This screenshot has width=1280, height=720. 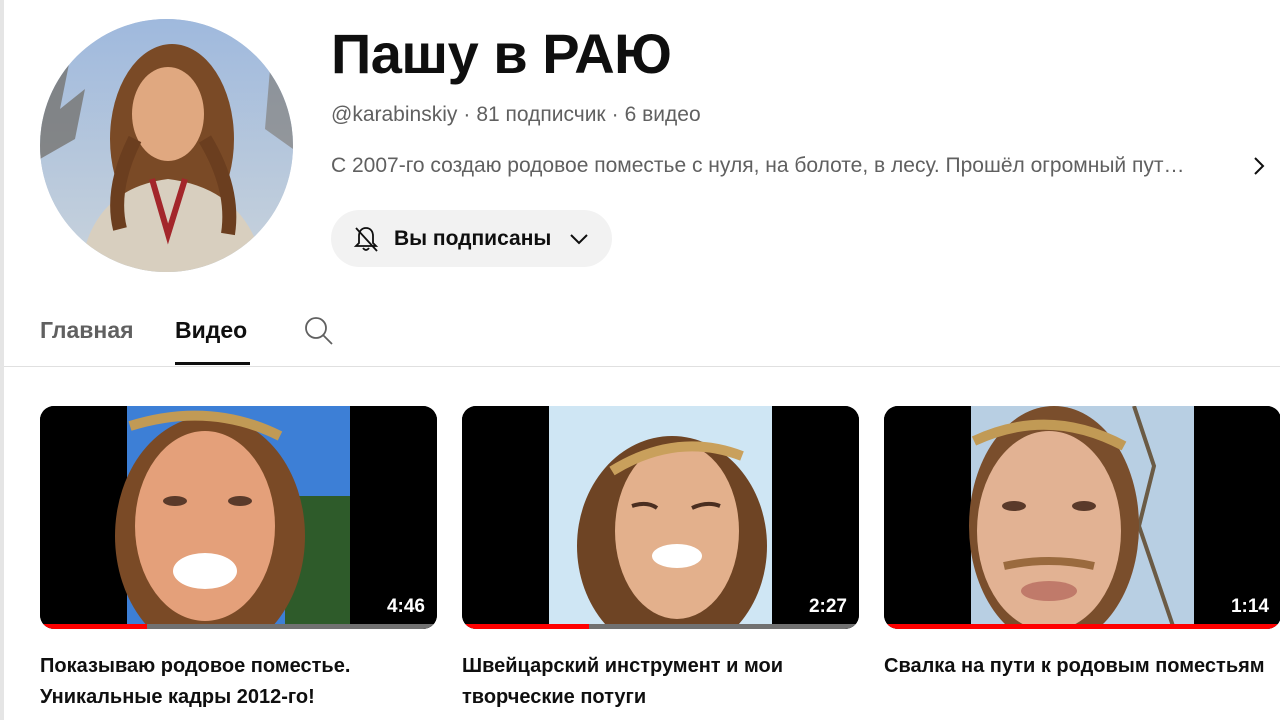 I want to click on video-duration: 1:14, so click(x=1249, y=606).